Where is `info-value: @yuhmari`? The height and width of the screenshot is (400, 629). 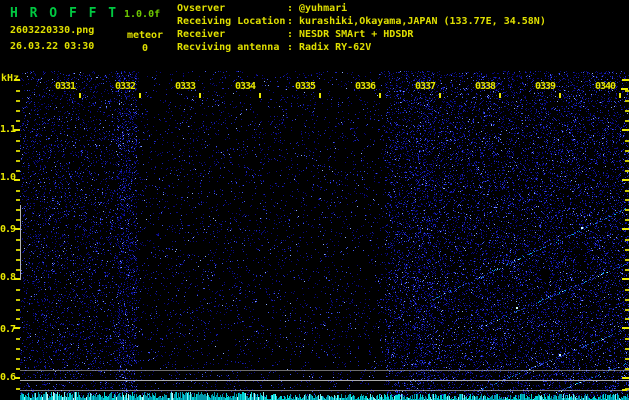 info-value: @yuhmari is located at coordinates (323, 8).